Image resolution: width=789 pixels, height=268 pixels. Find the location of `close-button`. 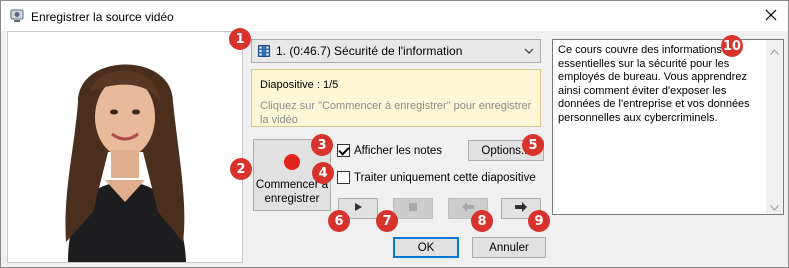

close-button is located at coordinates (771, 16).